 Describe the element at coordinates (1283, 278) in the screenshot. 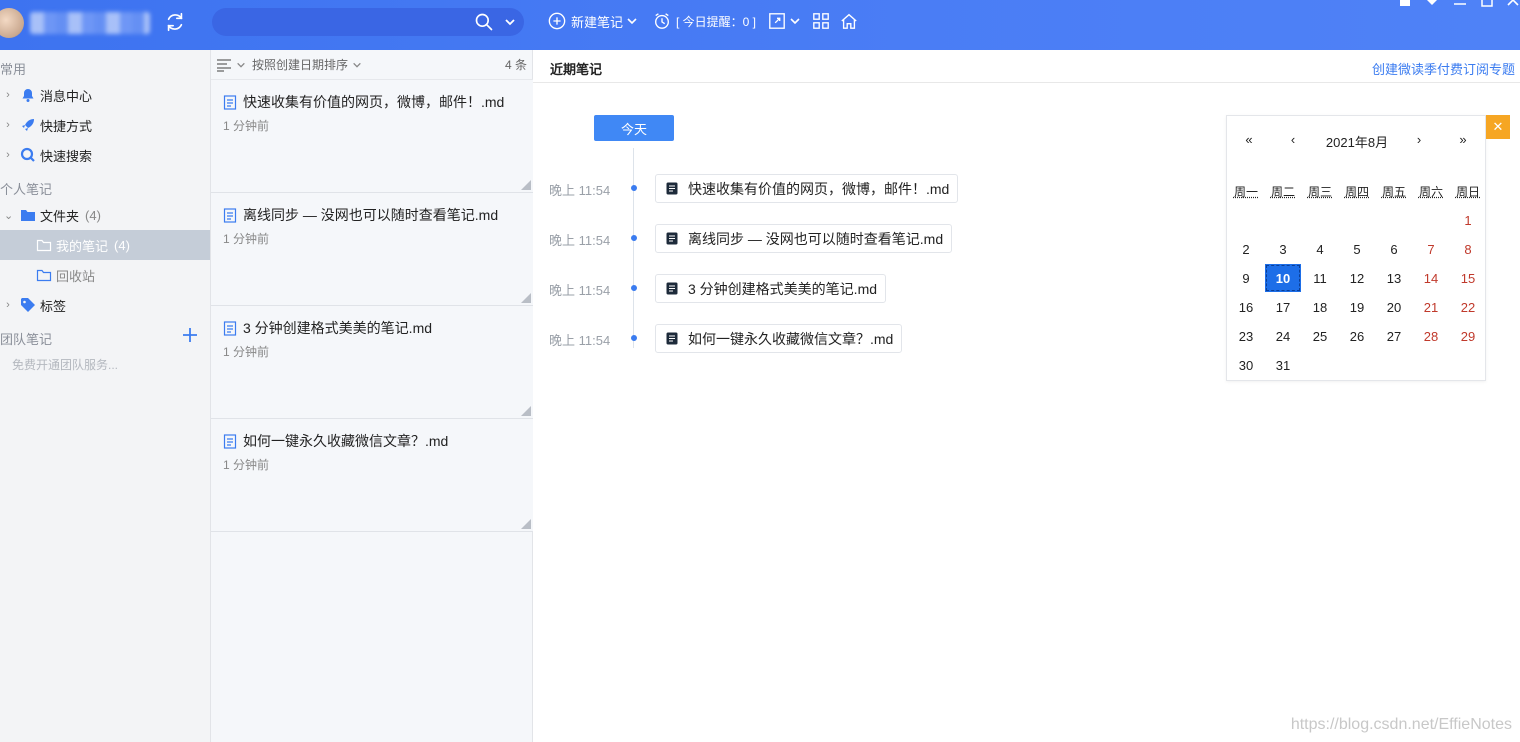

I see `calendar-day-selected: 10` at that location.